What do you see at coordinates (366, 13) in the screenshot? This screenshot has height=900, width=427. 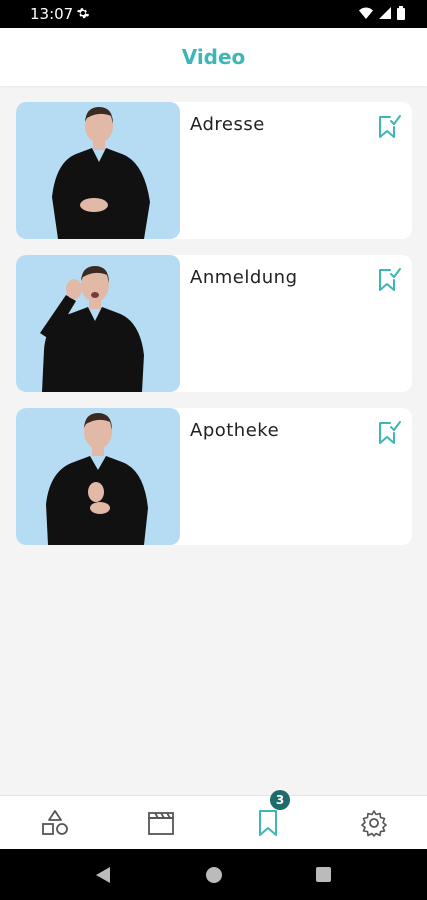 I see `wifi-icon` at bounding box center [366, 13].